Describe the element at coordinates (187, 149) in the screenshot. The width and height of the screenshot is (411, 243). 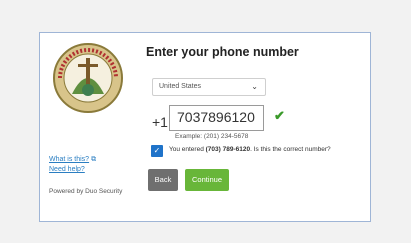
I see `confirm-text-before: You entered` at that location.